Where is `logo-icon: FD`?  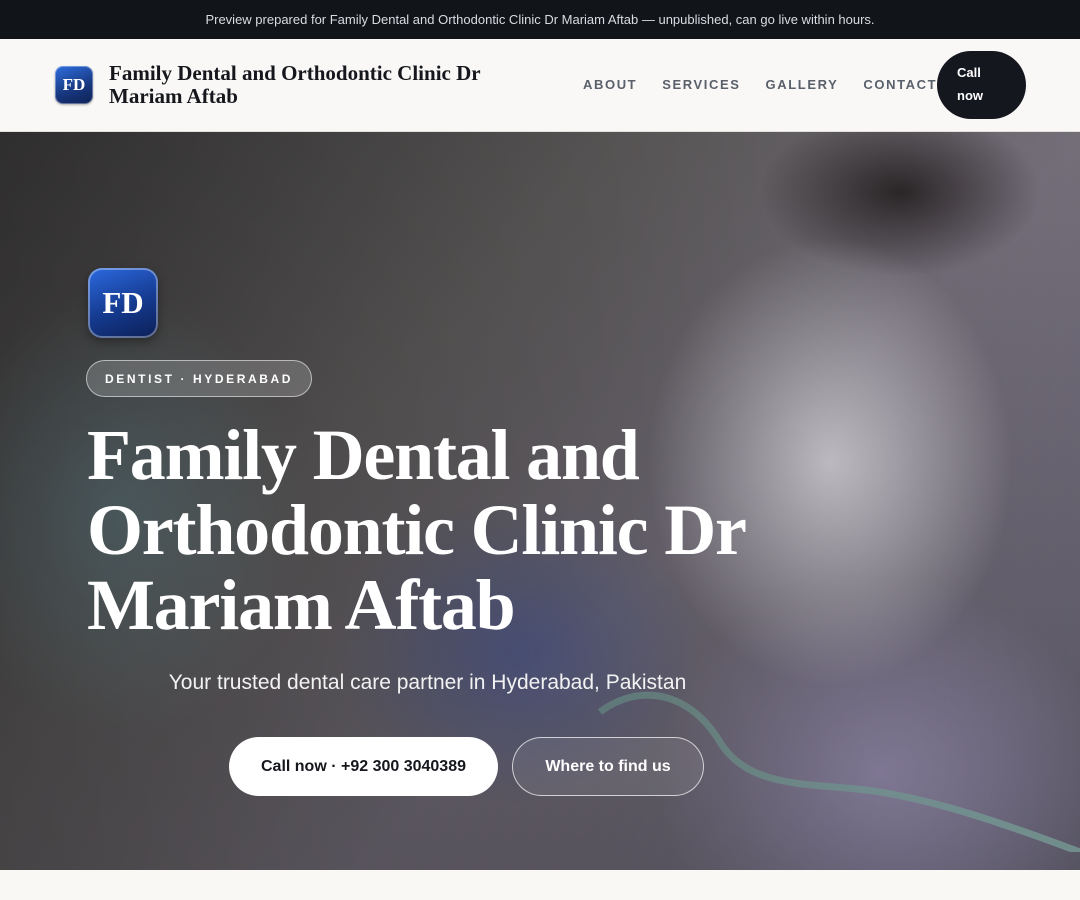
logo-icon: FD is located at coordinates (74, 85).